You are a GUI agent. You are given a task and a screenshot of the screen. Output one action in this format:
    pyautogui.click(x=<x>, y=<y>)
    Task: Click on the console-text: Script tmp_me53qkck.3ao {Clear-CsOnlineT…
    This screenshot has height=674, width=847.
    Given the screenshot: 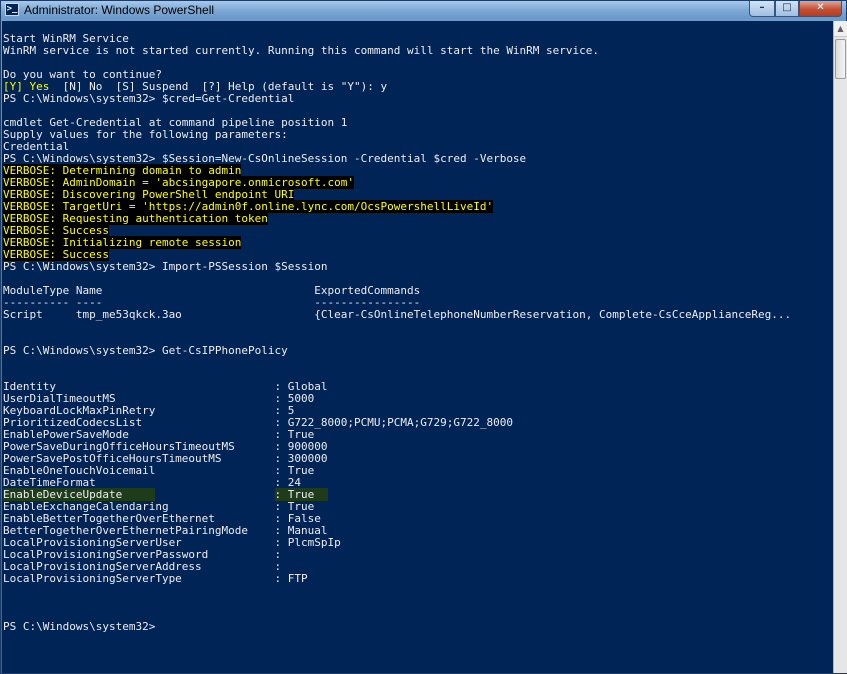 What is the action you would take?
    pyautogui.click(x=397, y=314)
    